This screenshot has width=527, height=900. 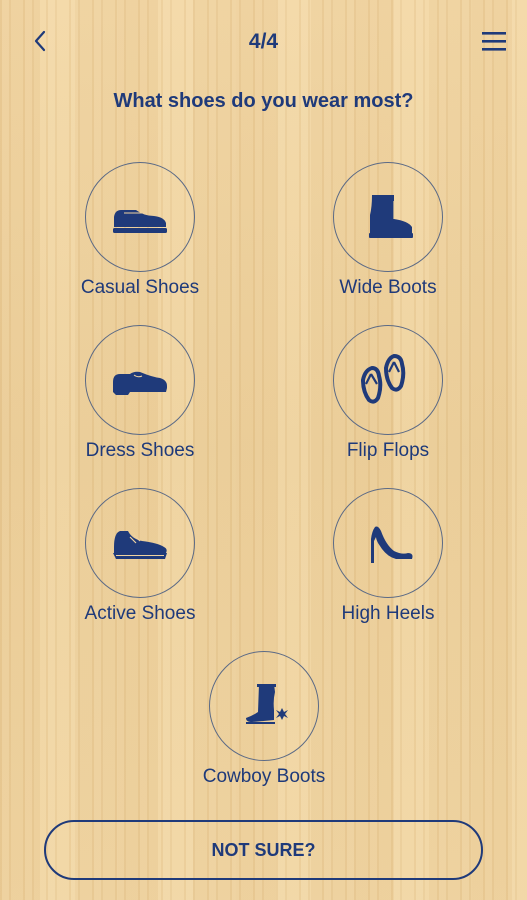 I want to click on option-label: Active Shoes, so click(x=140, y=613).